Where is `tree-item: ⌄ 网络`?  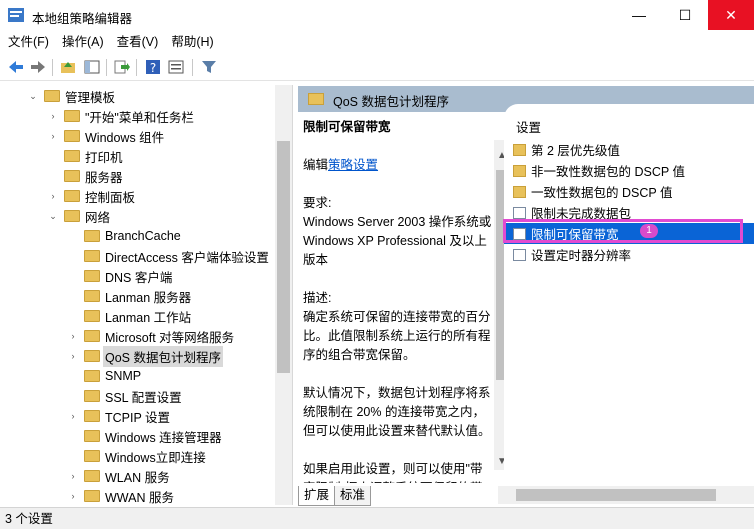 tree-item: ⌄ 网络 is located at coordinates (146, 216).